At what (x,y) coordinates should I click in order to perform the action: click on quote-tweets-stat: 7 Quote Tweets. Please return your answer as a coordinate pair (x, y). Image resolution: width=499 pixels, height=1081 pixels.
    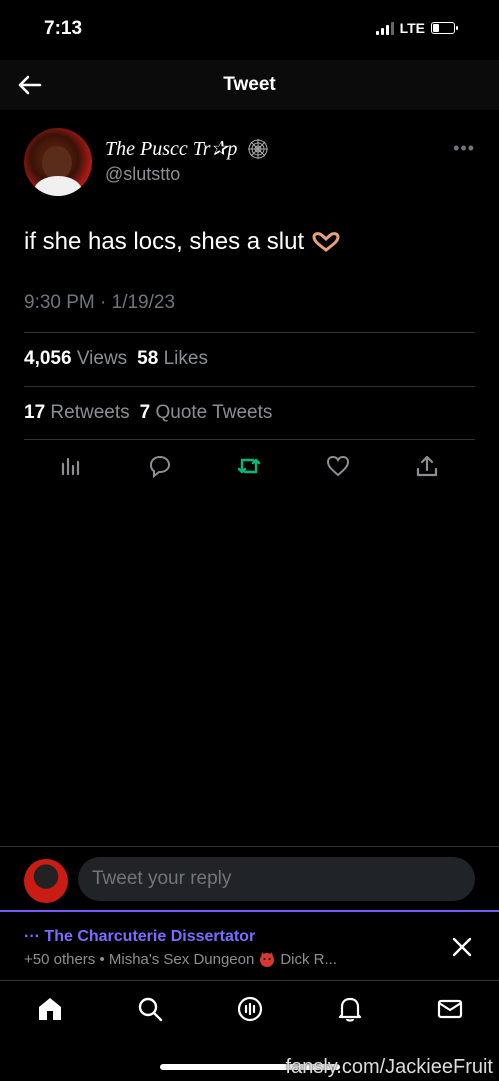
    Looking at the image, I should click on (206, 413).